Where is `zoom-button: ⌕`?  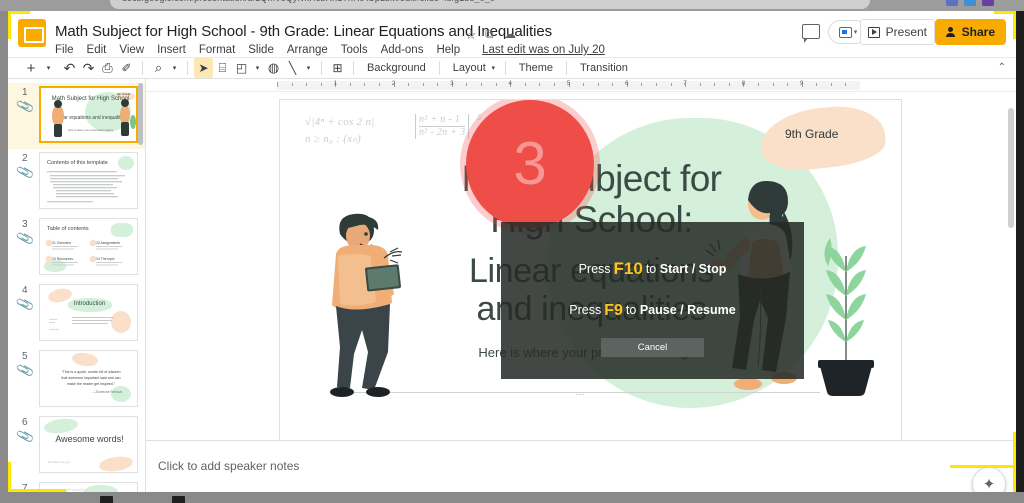 zoom-button: ⌕ is located at coordinates (158, 68).